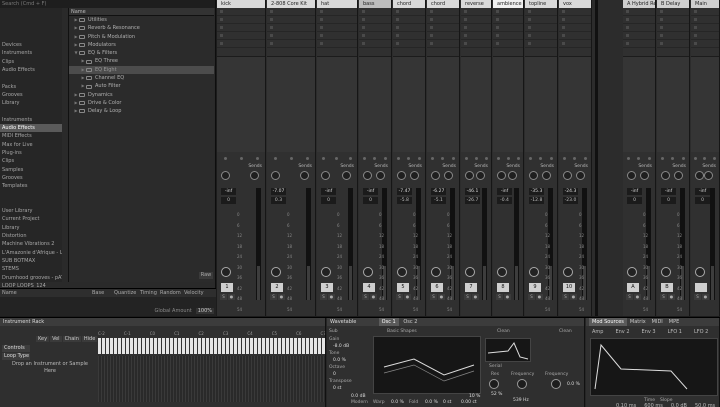 This screenshot has height=407, width=720. What do you see at coordinates (141, 103) in the screenshot?
I see `tree-item: ▶ Drive & Color` at bounding box center [141, 103].